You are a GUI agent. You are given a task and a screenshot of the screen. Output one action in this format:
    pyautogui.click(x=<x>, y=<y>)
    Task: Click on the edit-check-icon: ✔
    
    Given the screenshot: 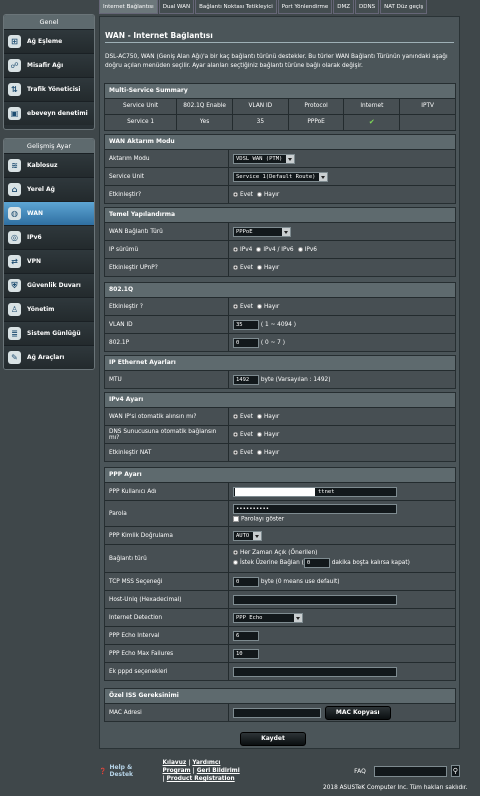 What is the action you would take?
    pyautogui.click(x=372, y=122)
    